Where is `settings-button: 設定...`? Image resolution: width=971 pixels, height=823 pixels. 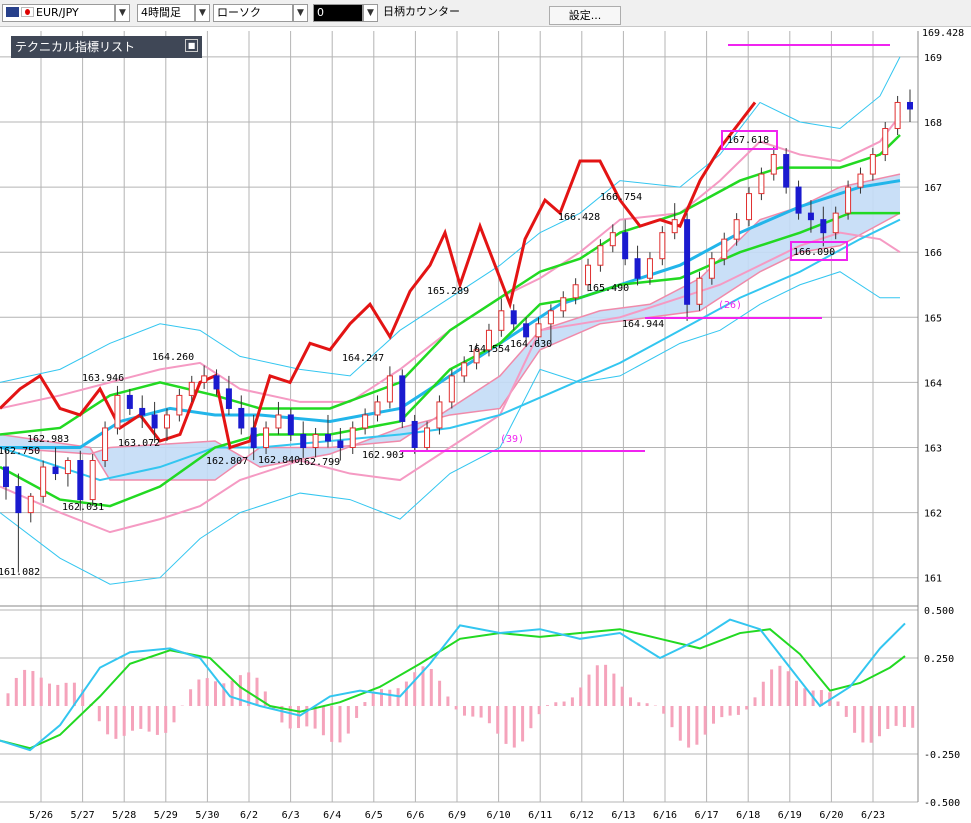 settings-button: 設定... is located at coordinates (585, 15).